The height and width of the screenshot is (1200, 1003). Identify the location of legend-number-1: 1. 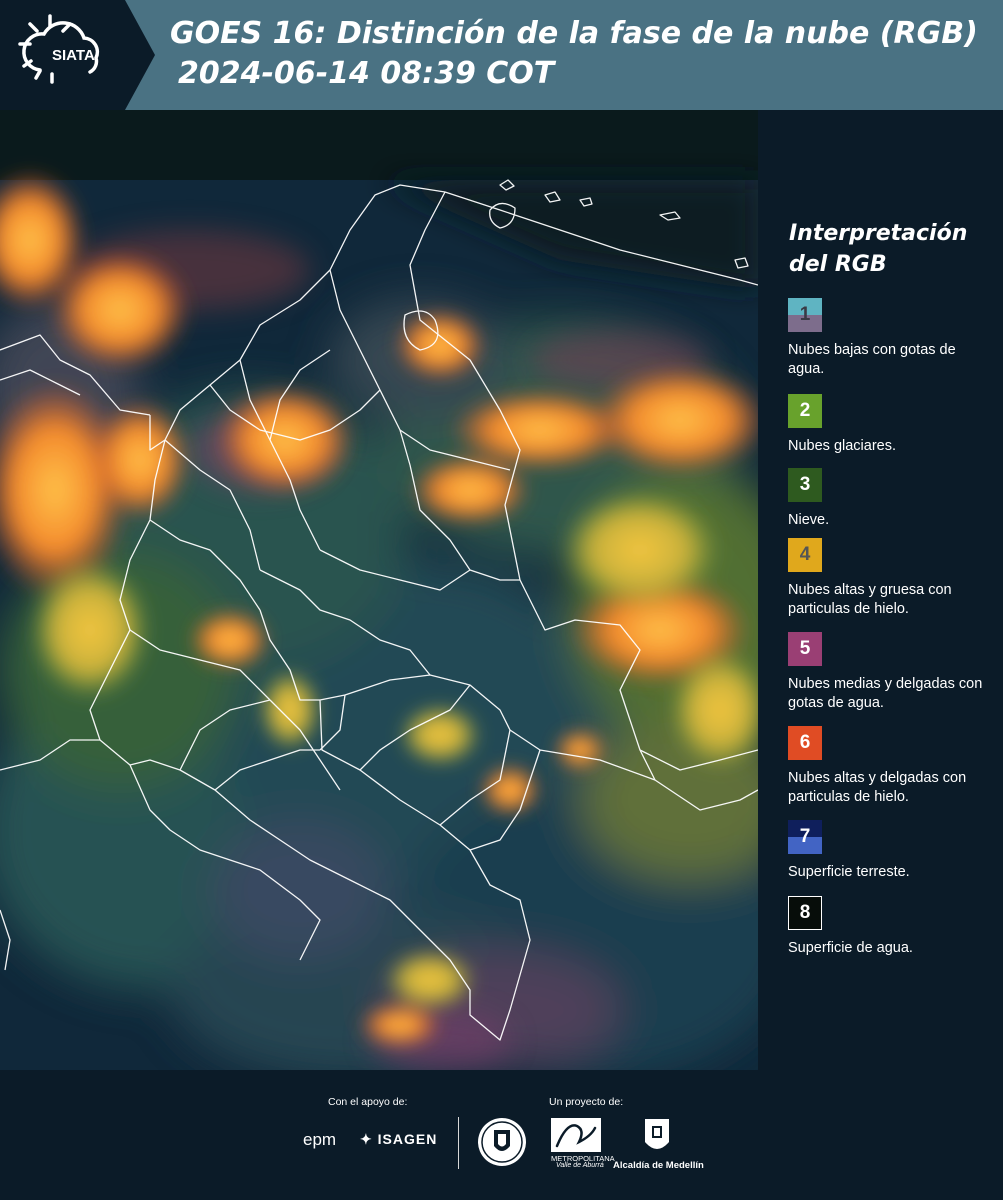
(805, 314).